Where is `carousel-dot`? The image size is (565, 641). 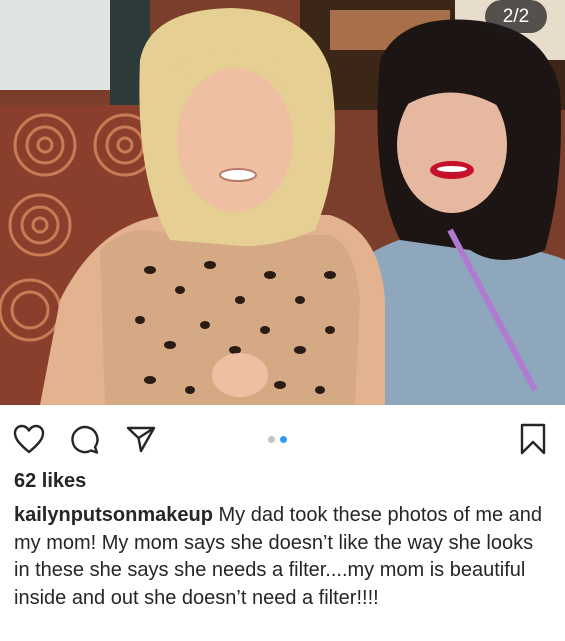
carousel-dot is located at coordinates (271, 439).